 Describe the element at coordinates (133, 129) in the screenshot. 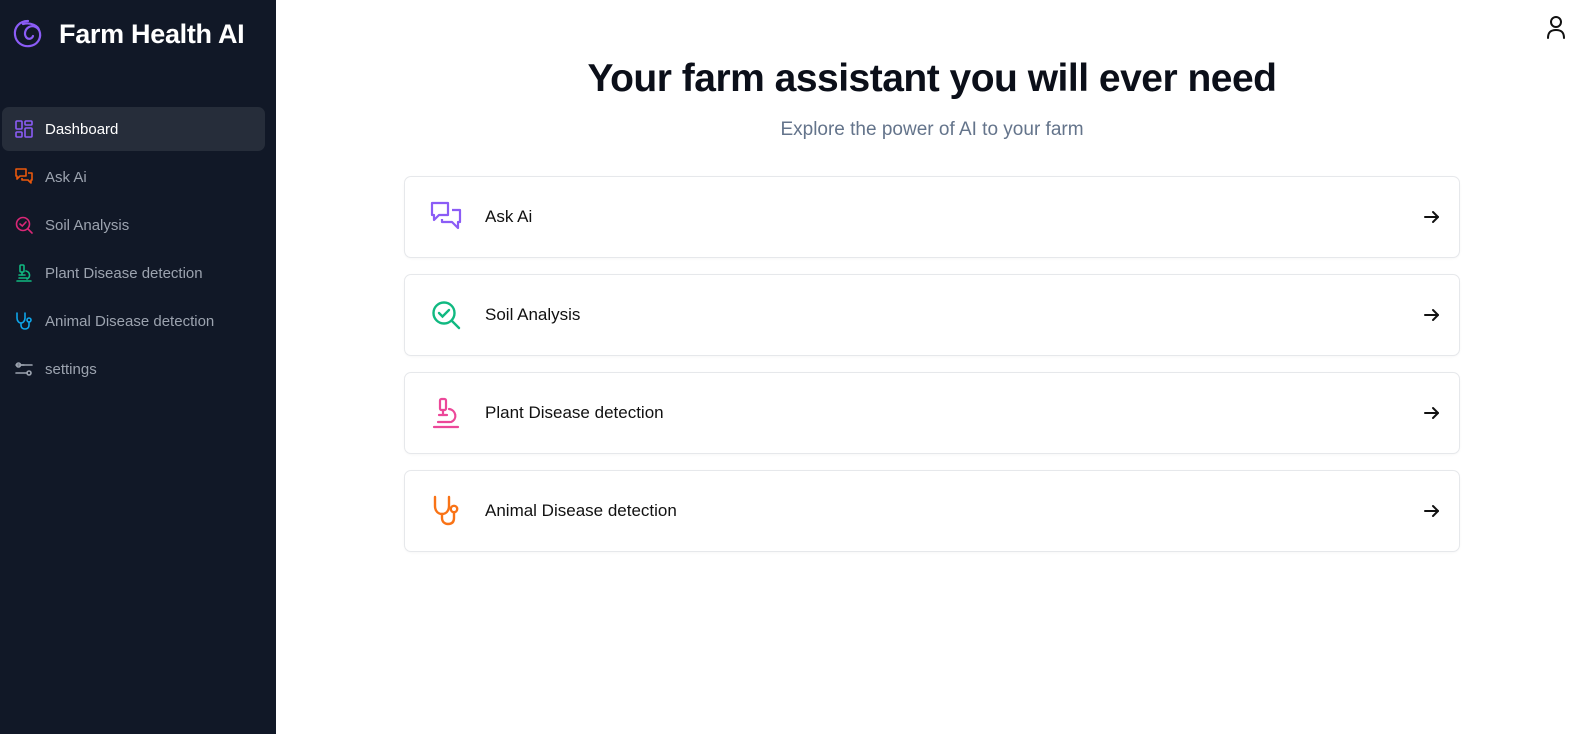

I see `sidebar-item-dashboard: Dashboard` at that location.